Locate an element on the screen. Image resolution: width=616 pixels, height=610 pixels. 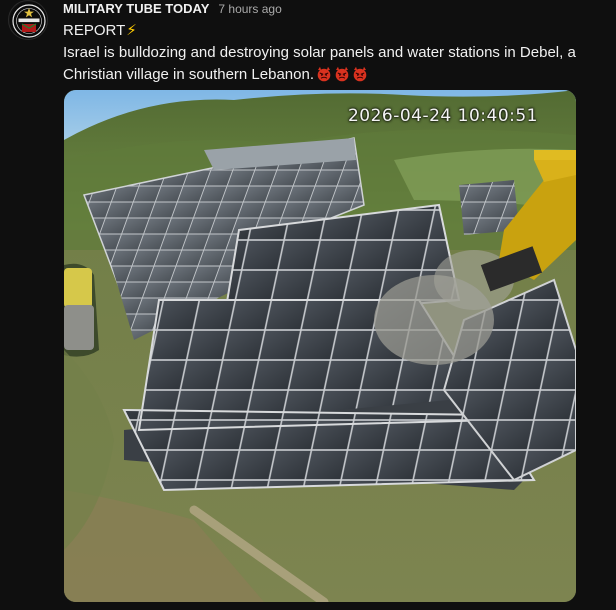
video-overlay-timestamp: 2026-04-24 10:40:51 is located at coordinates (442, 116).